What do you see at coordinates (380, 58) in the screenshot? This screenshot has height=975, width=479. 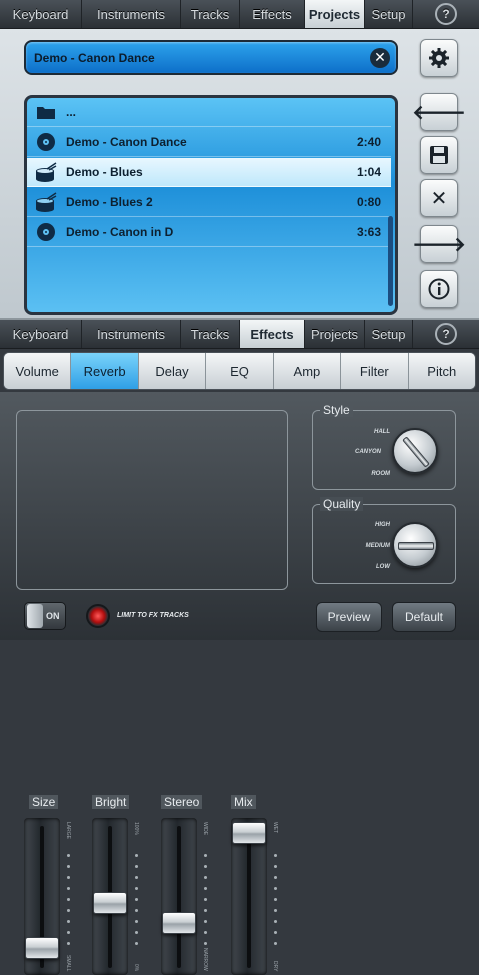 I see `clear-name-button: ✕` at bounding box center [380, 58].